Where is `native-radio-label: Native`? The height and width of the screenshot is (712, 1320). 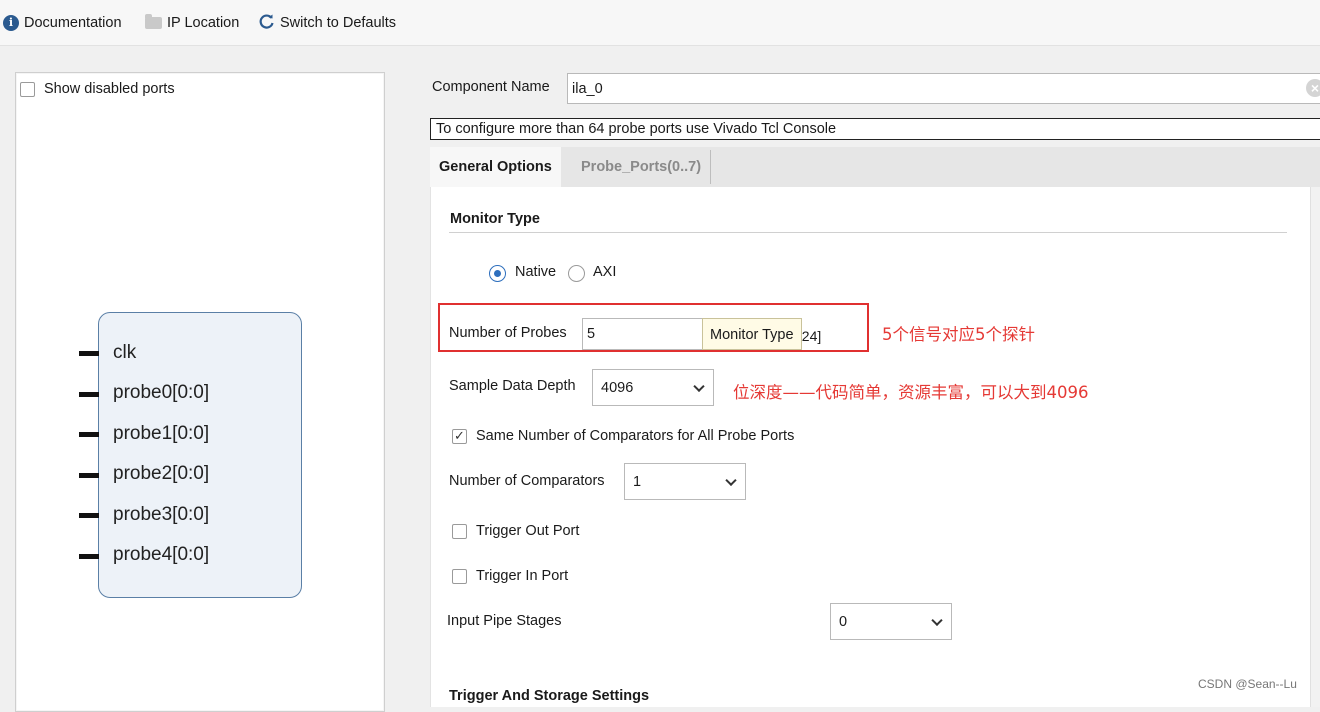 native-radio-label: Native is located at coordinates (536, 272).